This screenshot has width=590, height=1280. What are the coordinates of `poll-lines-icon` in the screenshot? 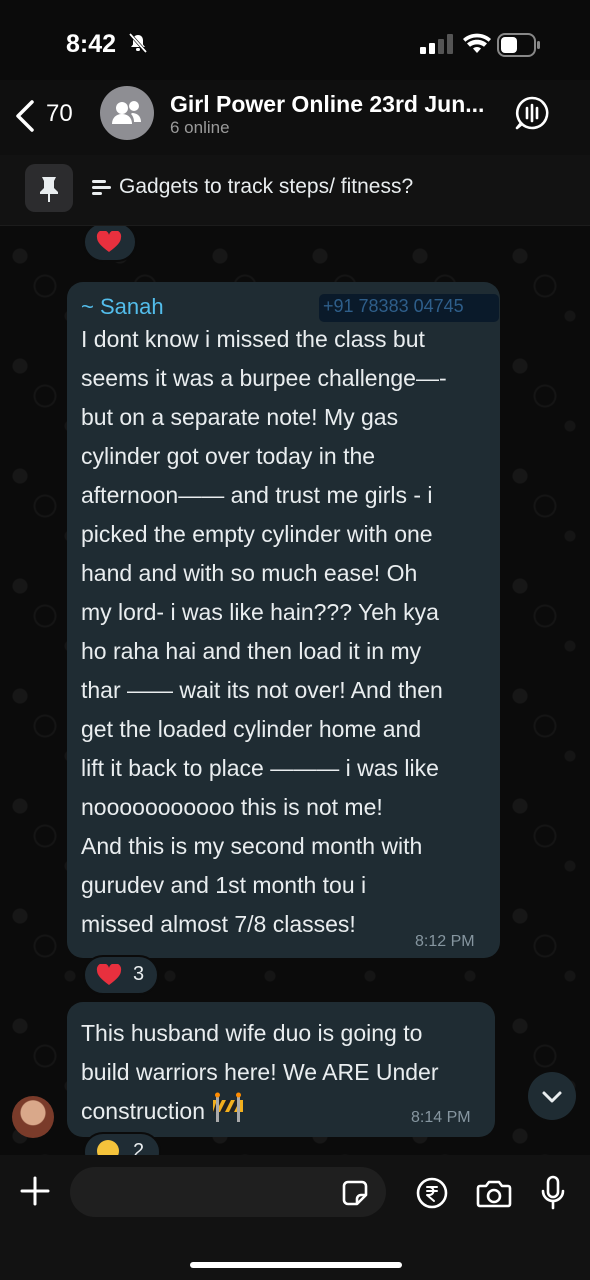 It's located at (102, 190).